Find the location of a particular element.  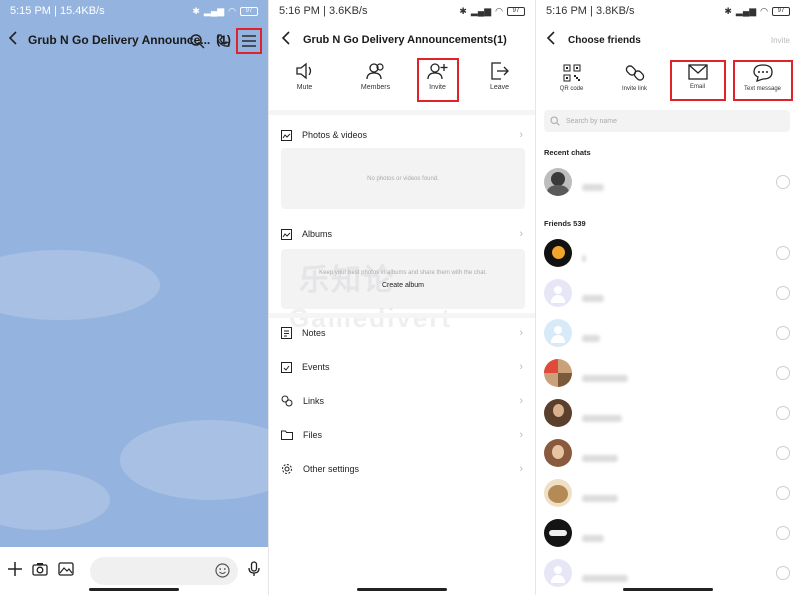

mute-button: Mute is located at coordinates (305, 83).